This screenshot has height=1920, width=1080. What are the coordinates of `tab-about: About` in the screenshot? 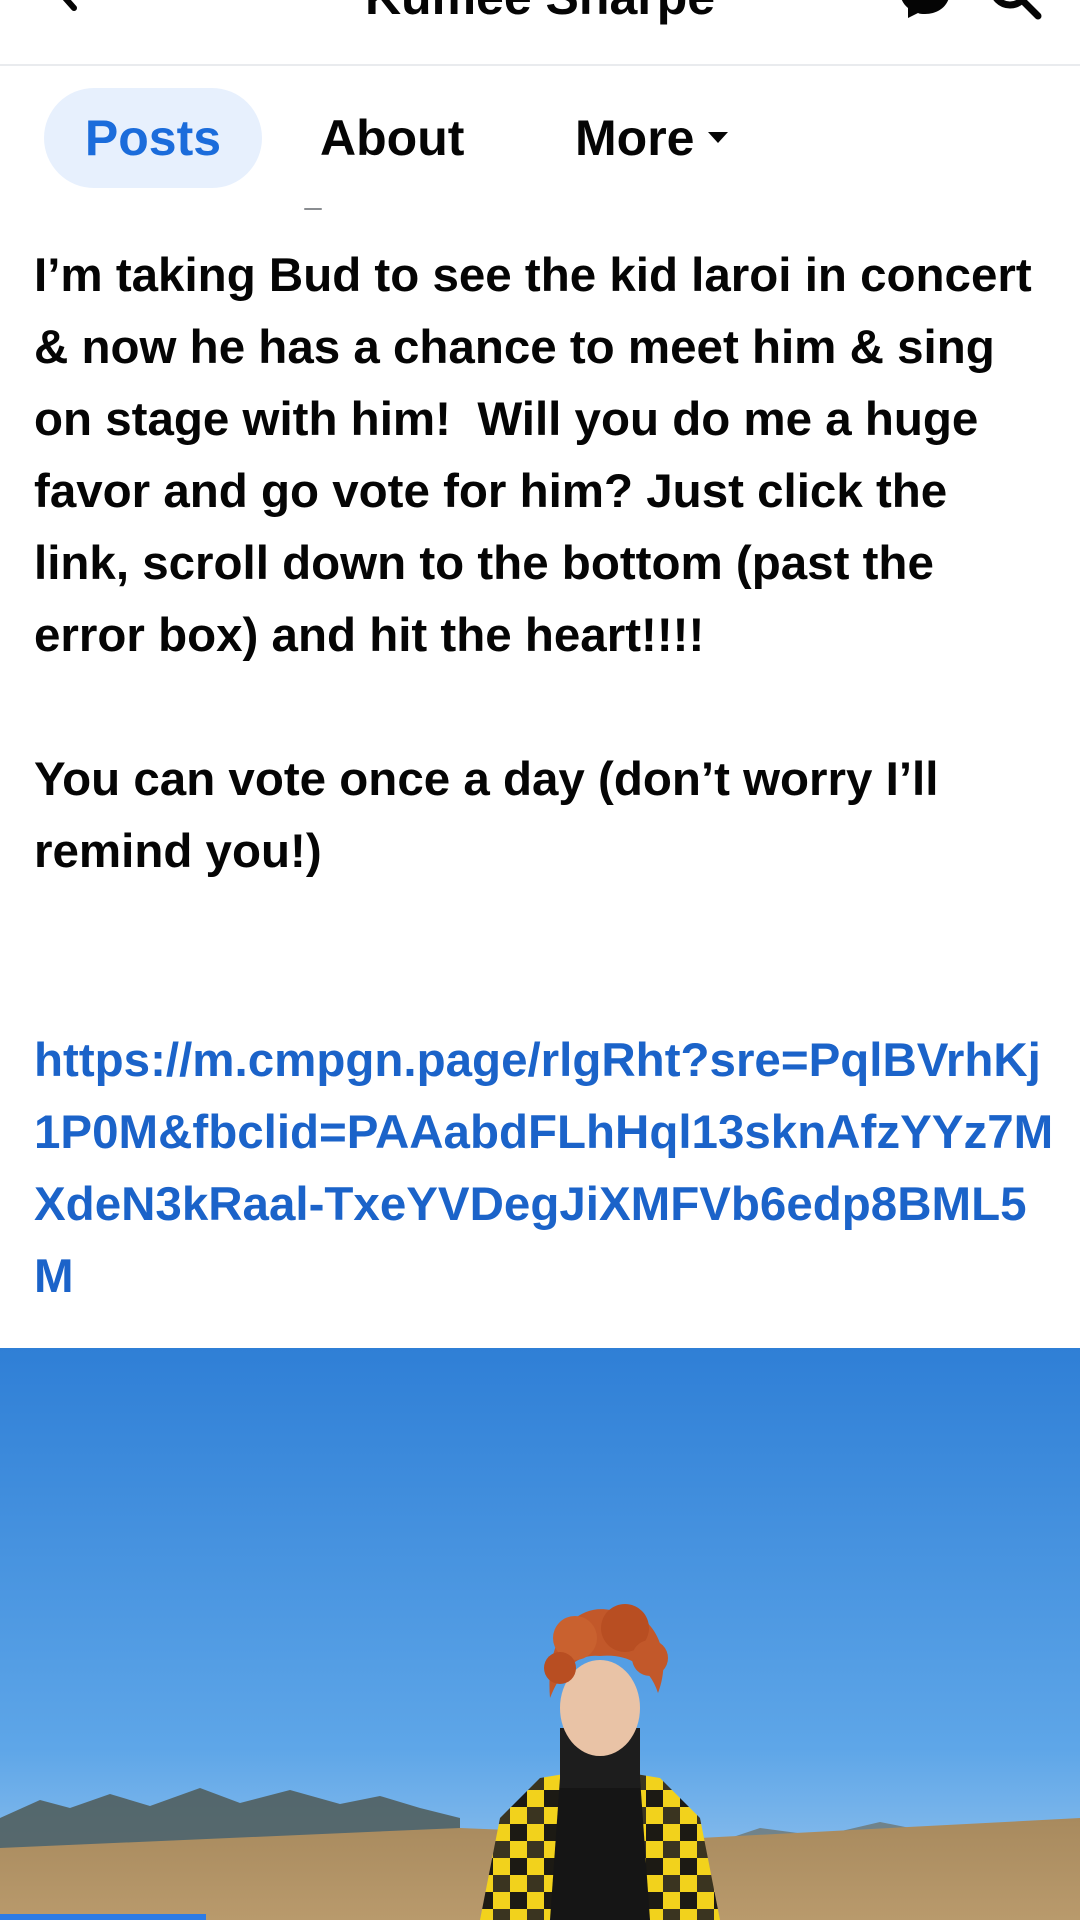 It's located at (392, 138).